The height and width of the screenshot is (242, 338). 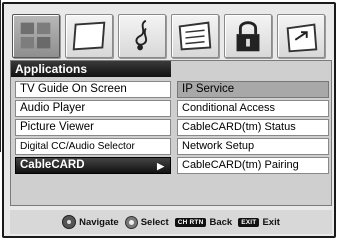 I want to click on legend-navigate: Navigate, so click(x=90, y=222).